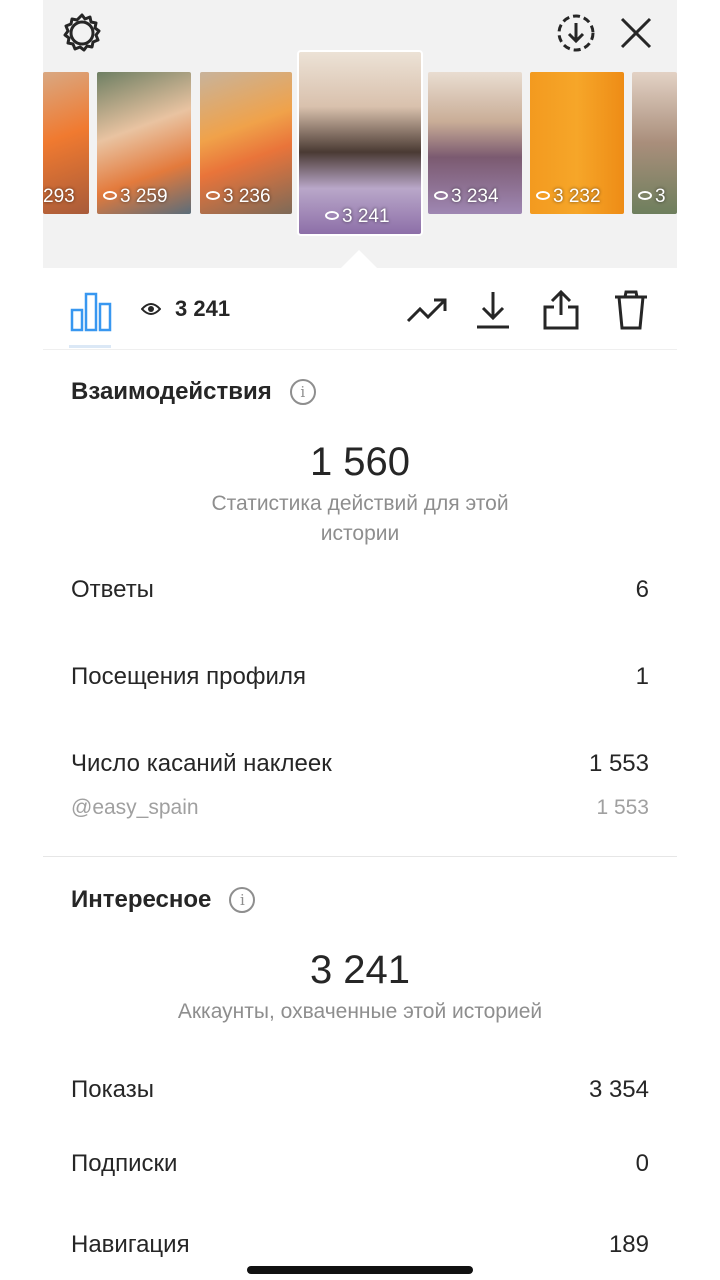  I want to click on bar-chart-icon, so click(91, 312).